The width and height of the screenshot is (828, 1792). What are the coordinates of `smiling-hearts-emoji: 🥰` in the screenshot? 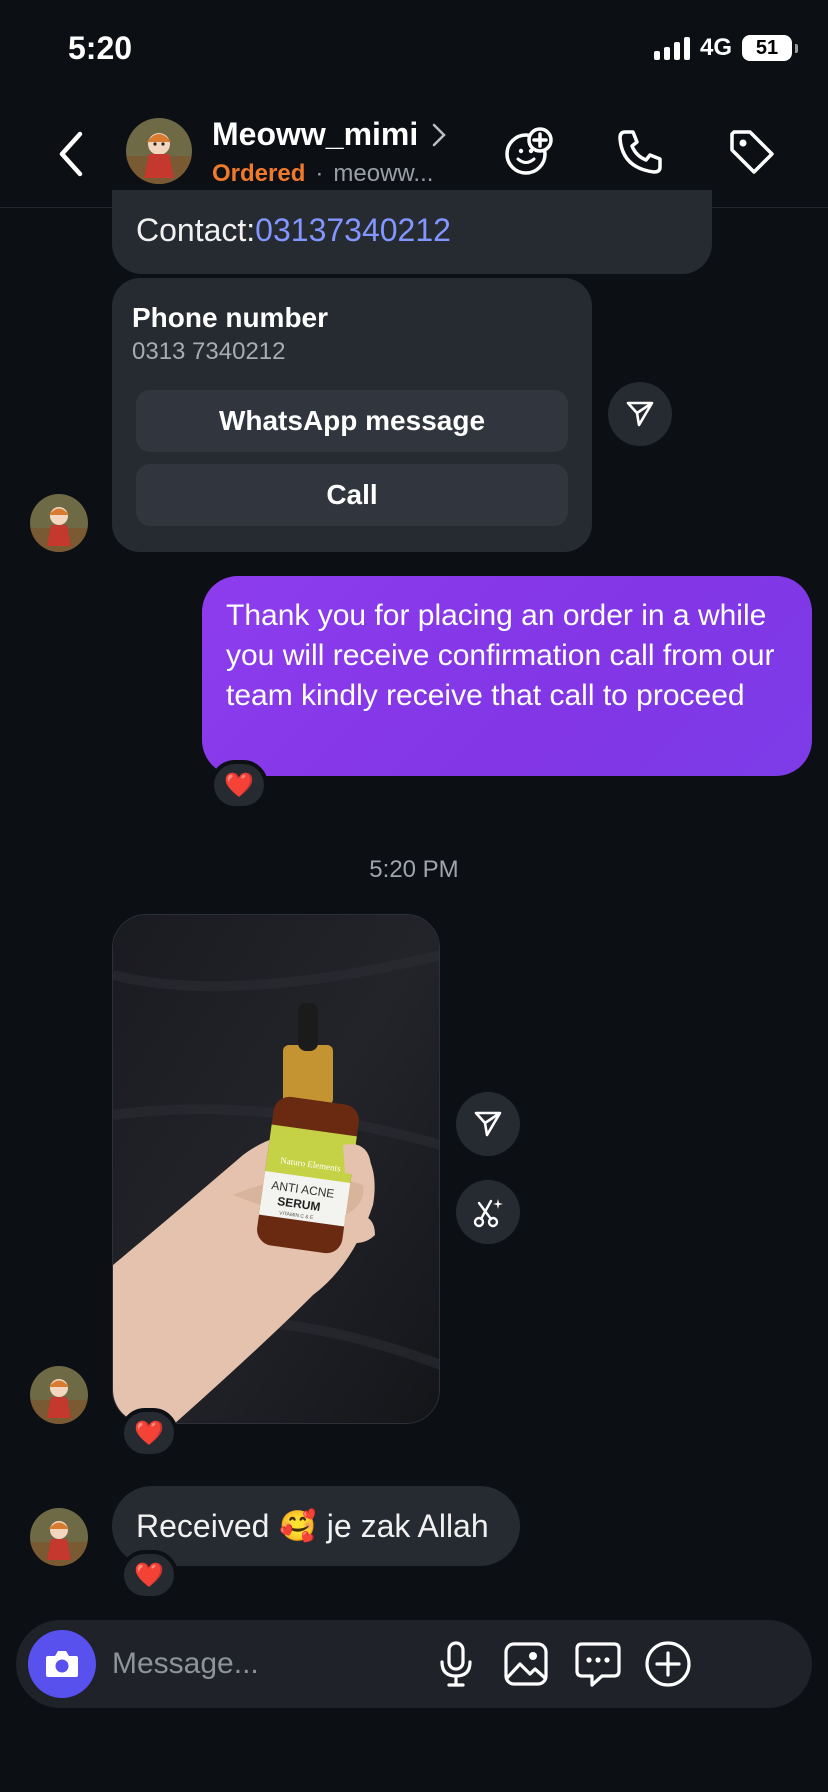 It's located at (298, 1526).